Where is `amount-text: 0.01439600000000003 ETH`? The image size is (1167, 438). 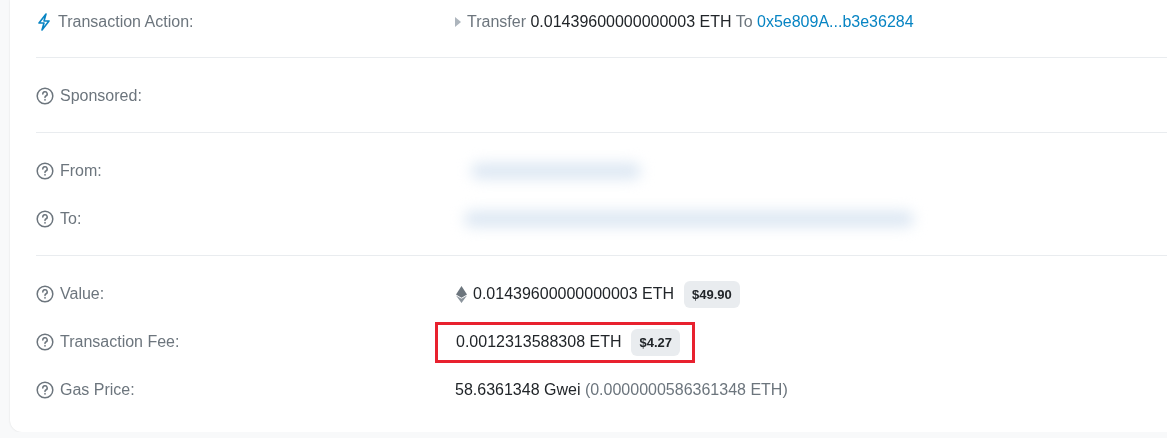 amount-text: 0.01439600000000003 ETH is located at coordinates (574, 294).